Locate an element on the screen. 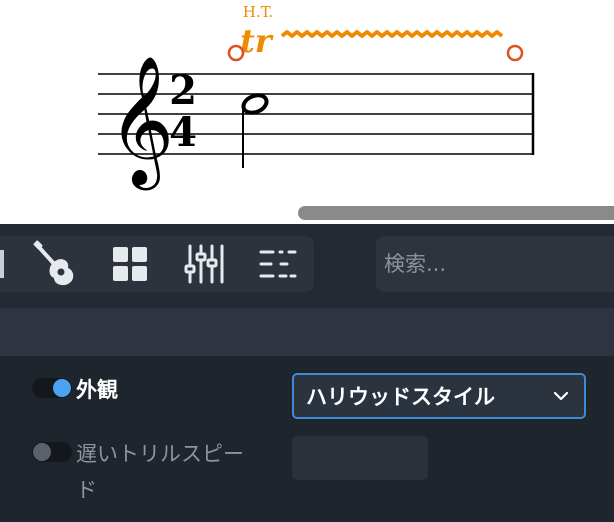  half-note is located at coordinates (255, 130).